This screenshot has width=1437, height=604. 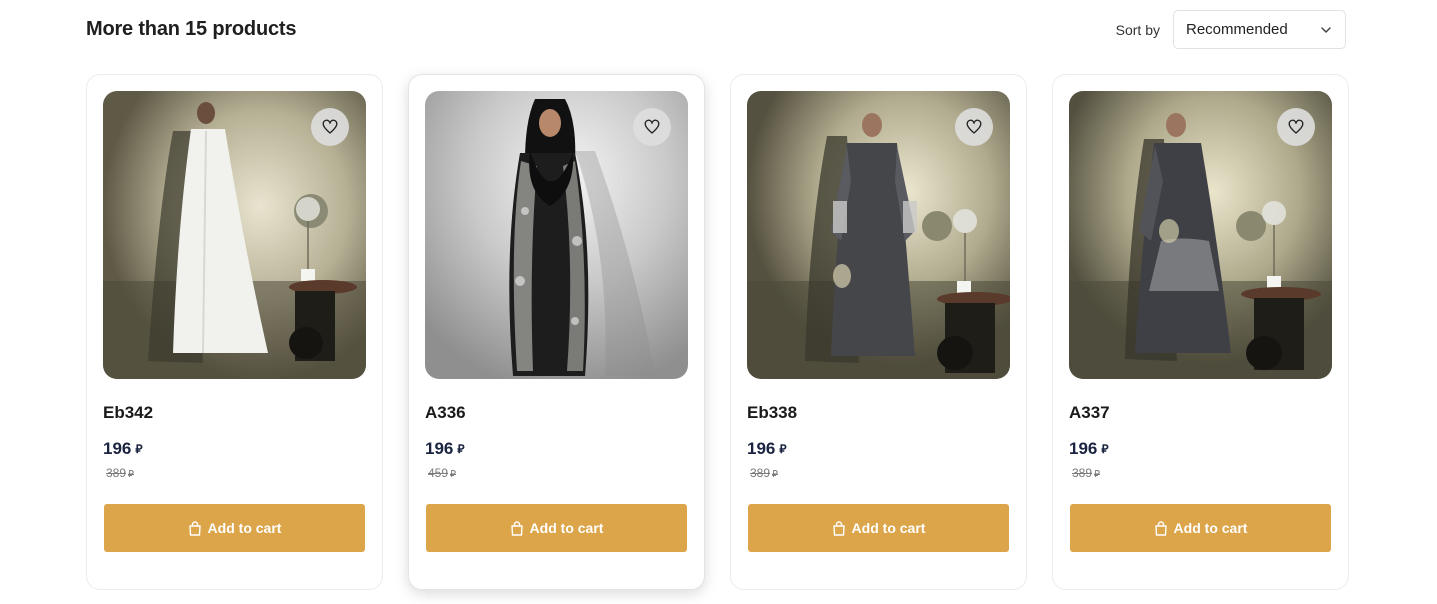 What do you see at coordinates (556, 413) in the screenshot?
I see `product-name: A336` at bounding box center [556, 413].